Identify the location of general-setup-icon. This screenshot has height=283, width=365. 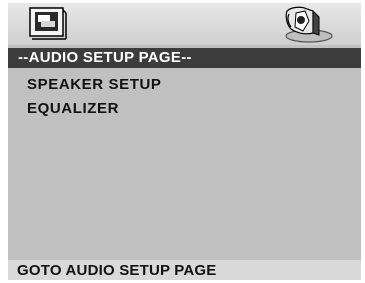
(48, 23).